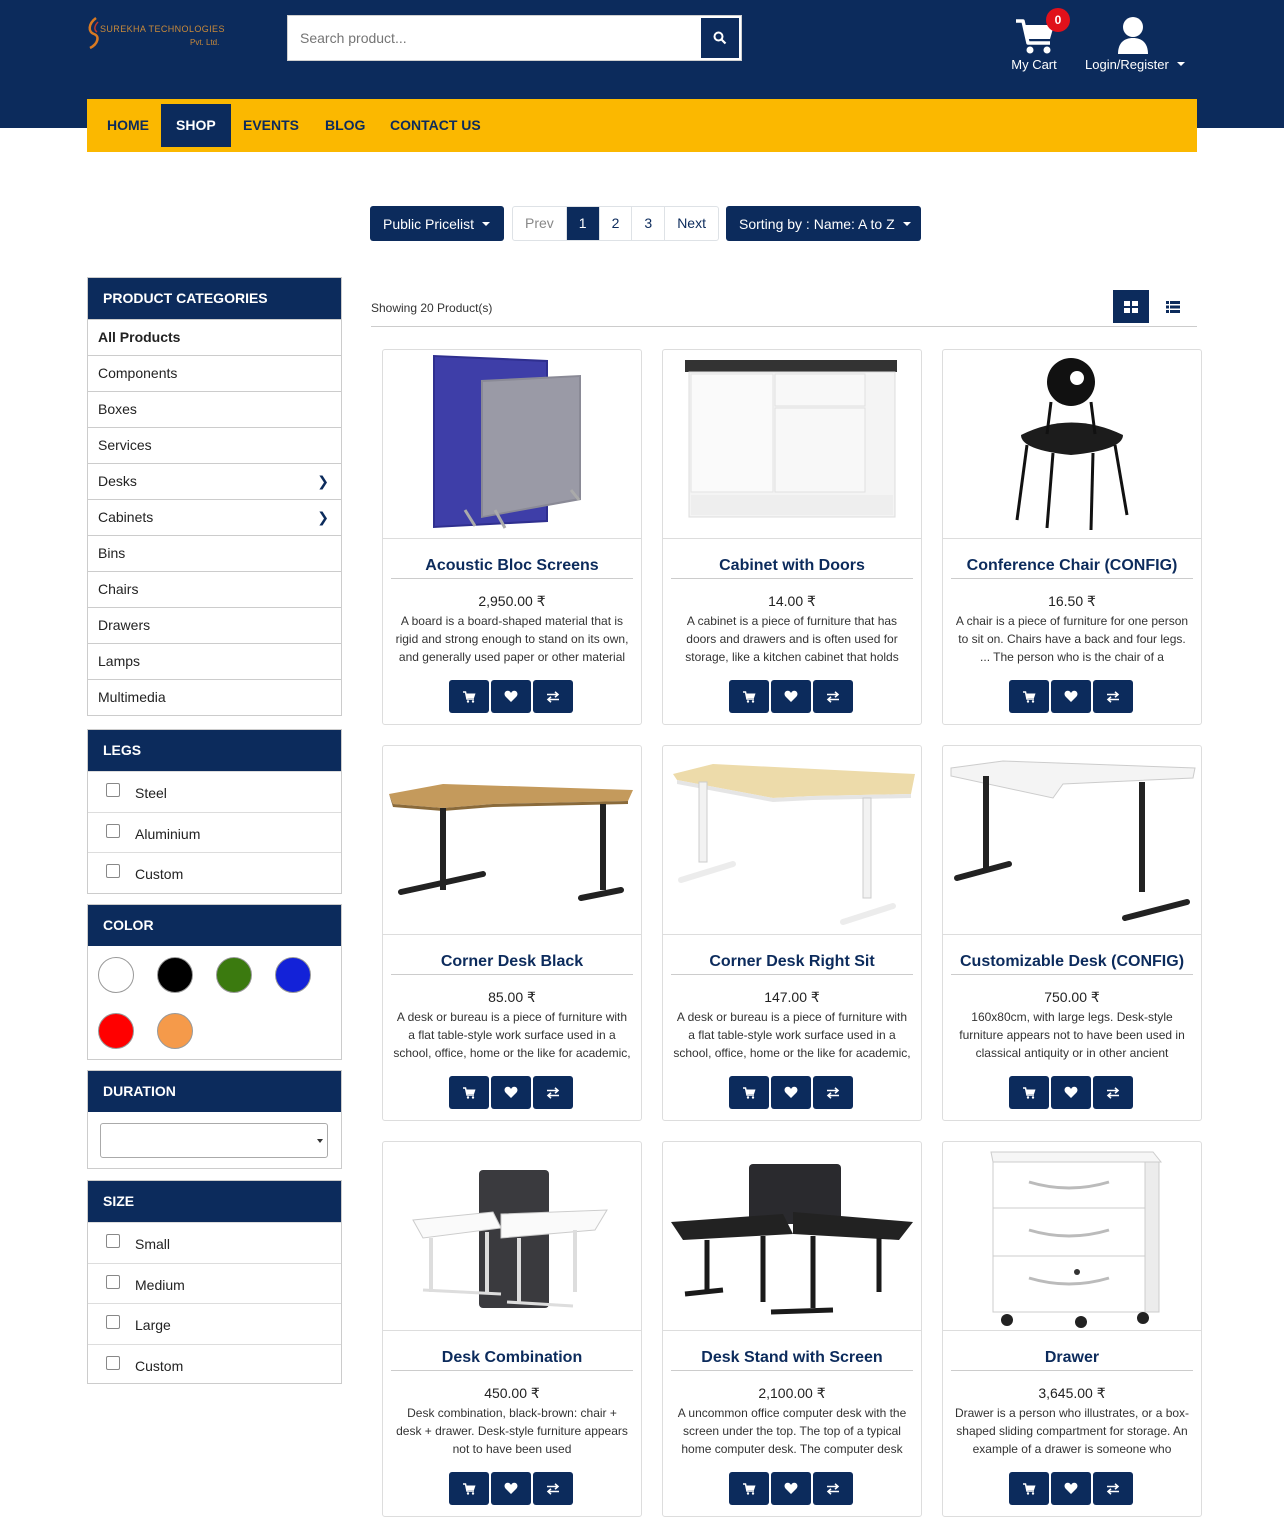 Image resolution: width=1284 pixels, height=1538 pixels. I want to click on legs-option-aluminium: Aluminium, so click(214, 832).